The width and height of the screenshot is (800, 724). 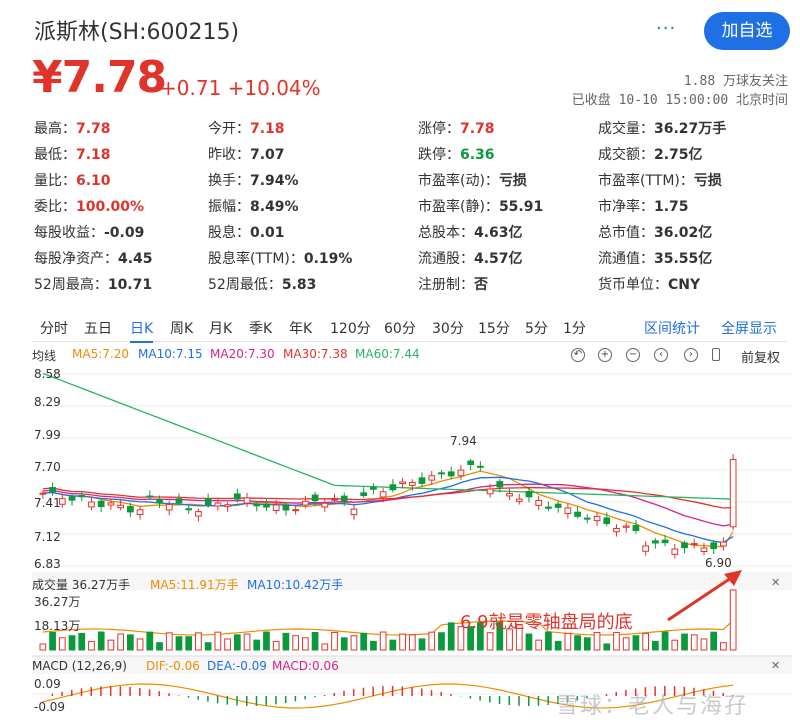 I want to click on stat-label: 股息：, so click(x=229, y=233).